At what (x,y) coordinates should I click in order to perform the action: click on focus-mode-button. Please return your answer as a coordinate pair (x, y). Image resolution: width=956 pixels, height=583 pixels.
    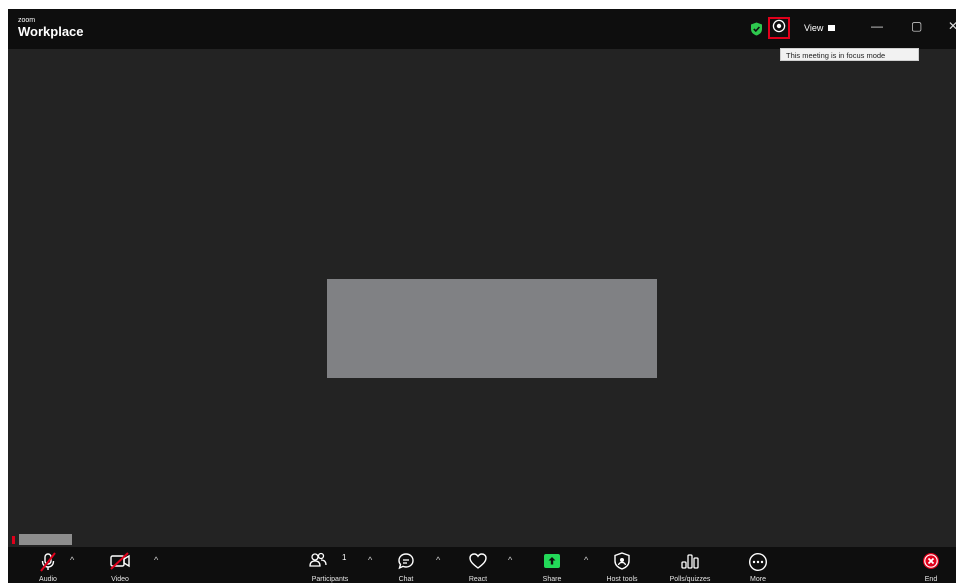
    Looking at the image, I should click on (779, 28).